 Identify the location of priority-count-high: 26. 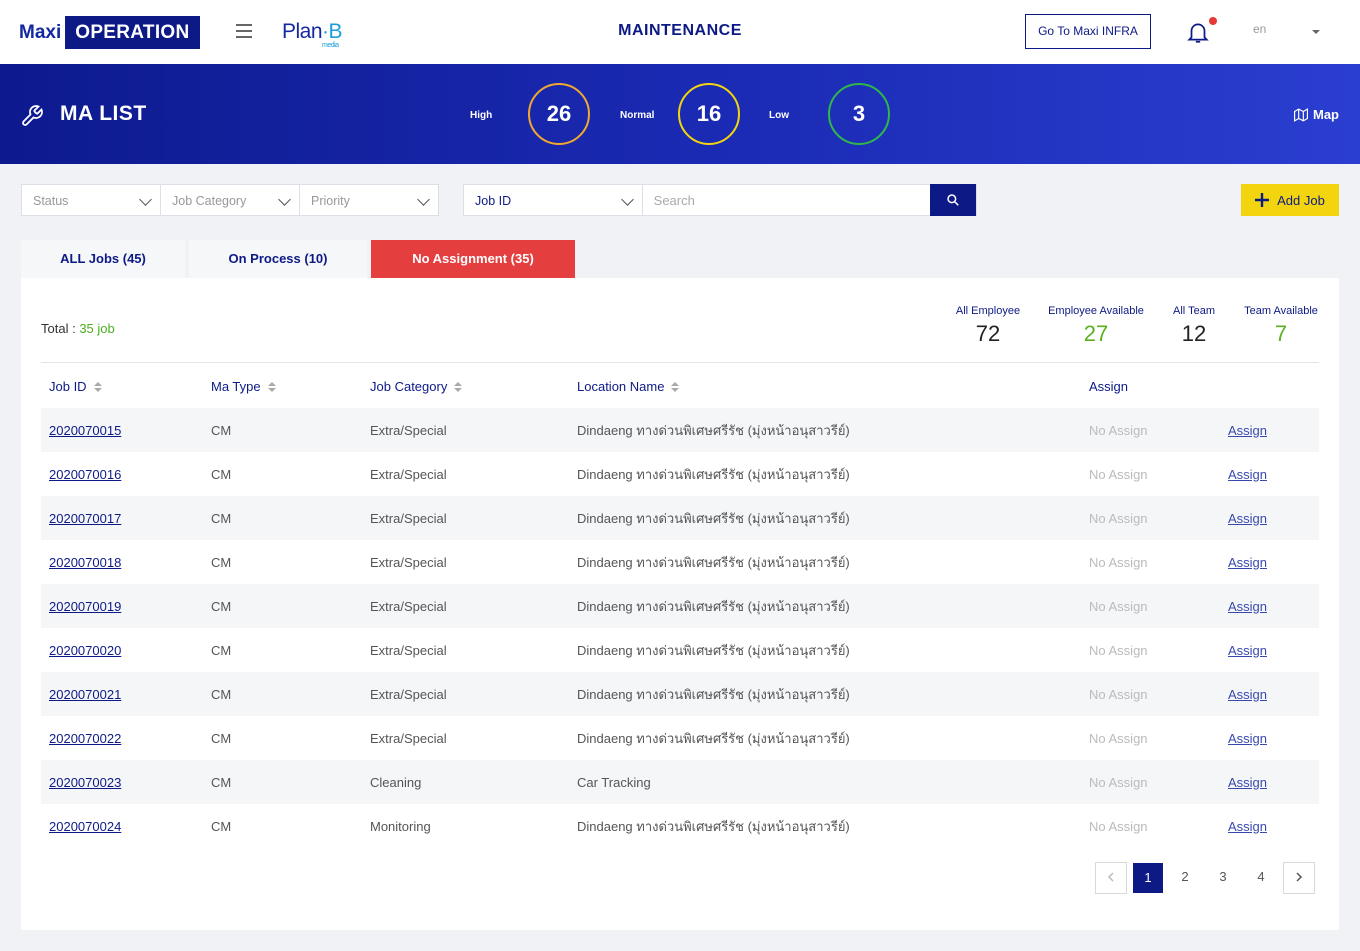
(559, 114).